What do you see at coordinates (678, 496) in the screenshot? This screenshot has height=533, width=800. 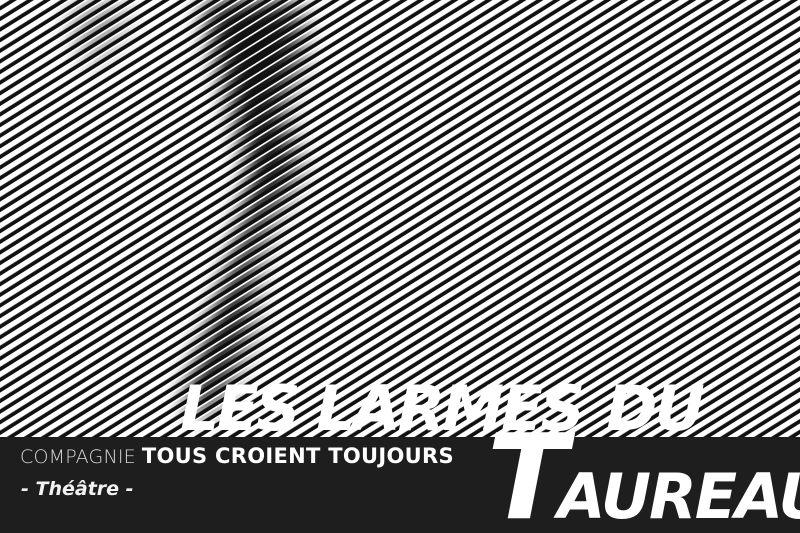 I see `title-word-taureau-rest: AUREAU` at bounding box center [678, 496].